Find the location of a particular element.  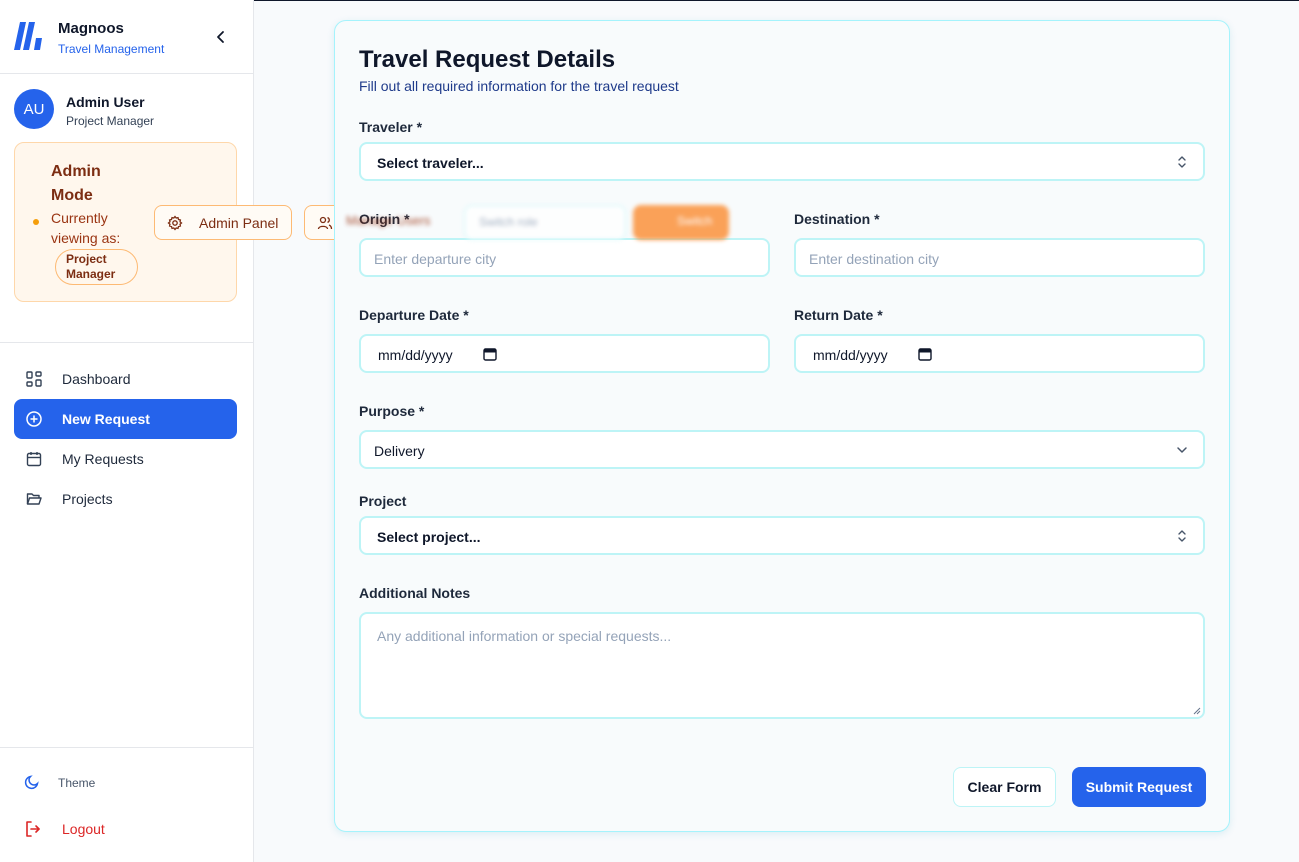

project-label: Project is located at coordinates (383, 501).